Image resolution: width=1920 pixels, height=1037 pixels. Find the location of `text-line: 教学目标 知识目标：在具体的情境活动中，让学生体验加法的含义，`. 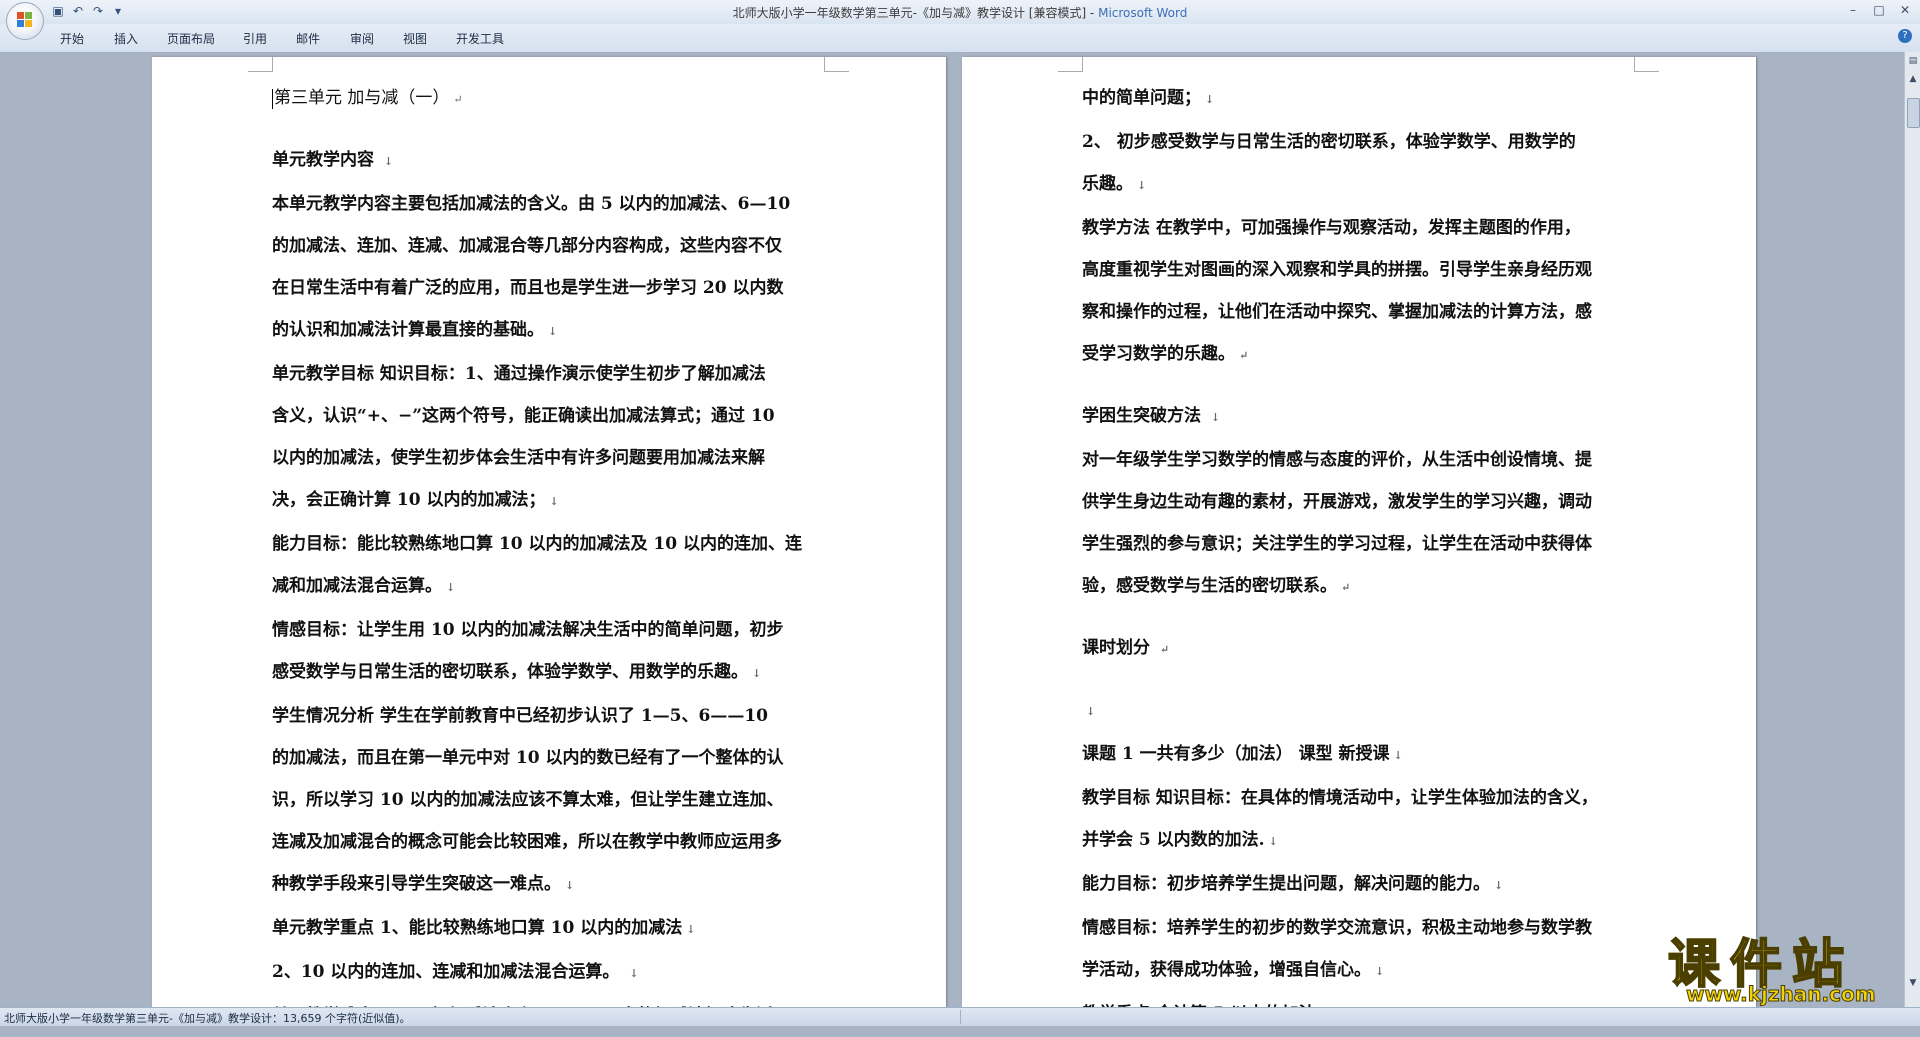

text-line: 教学目标 知识目标：在具体的情境活动中，让学生体验加法的含义， is located at coordinates (1359, 798).